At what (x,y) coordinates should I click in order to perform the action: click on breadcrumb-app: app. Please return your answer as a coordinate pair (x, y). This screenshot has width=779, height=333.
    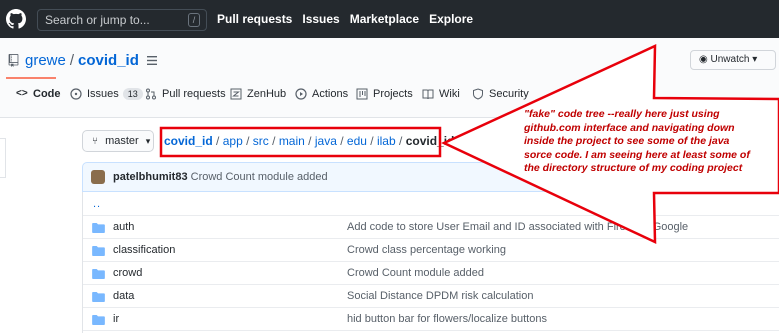
    Looking at the image, I should click on (233, 141).